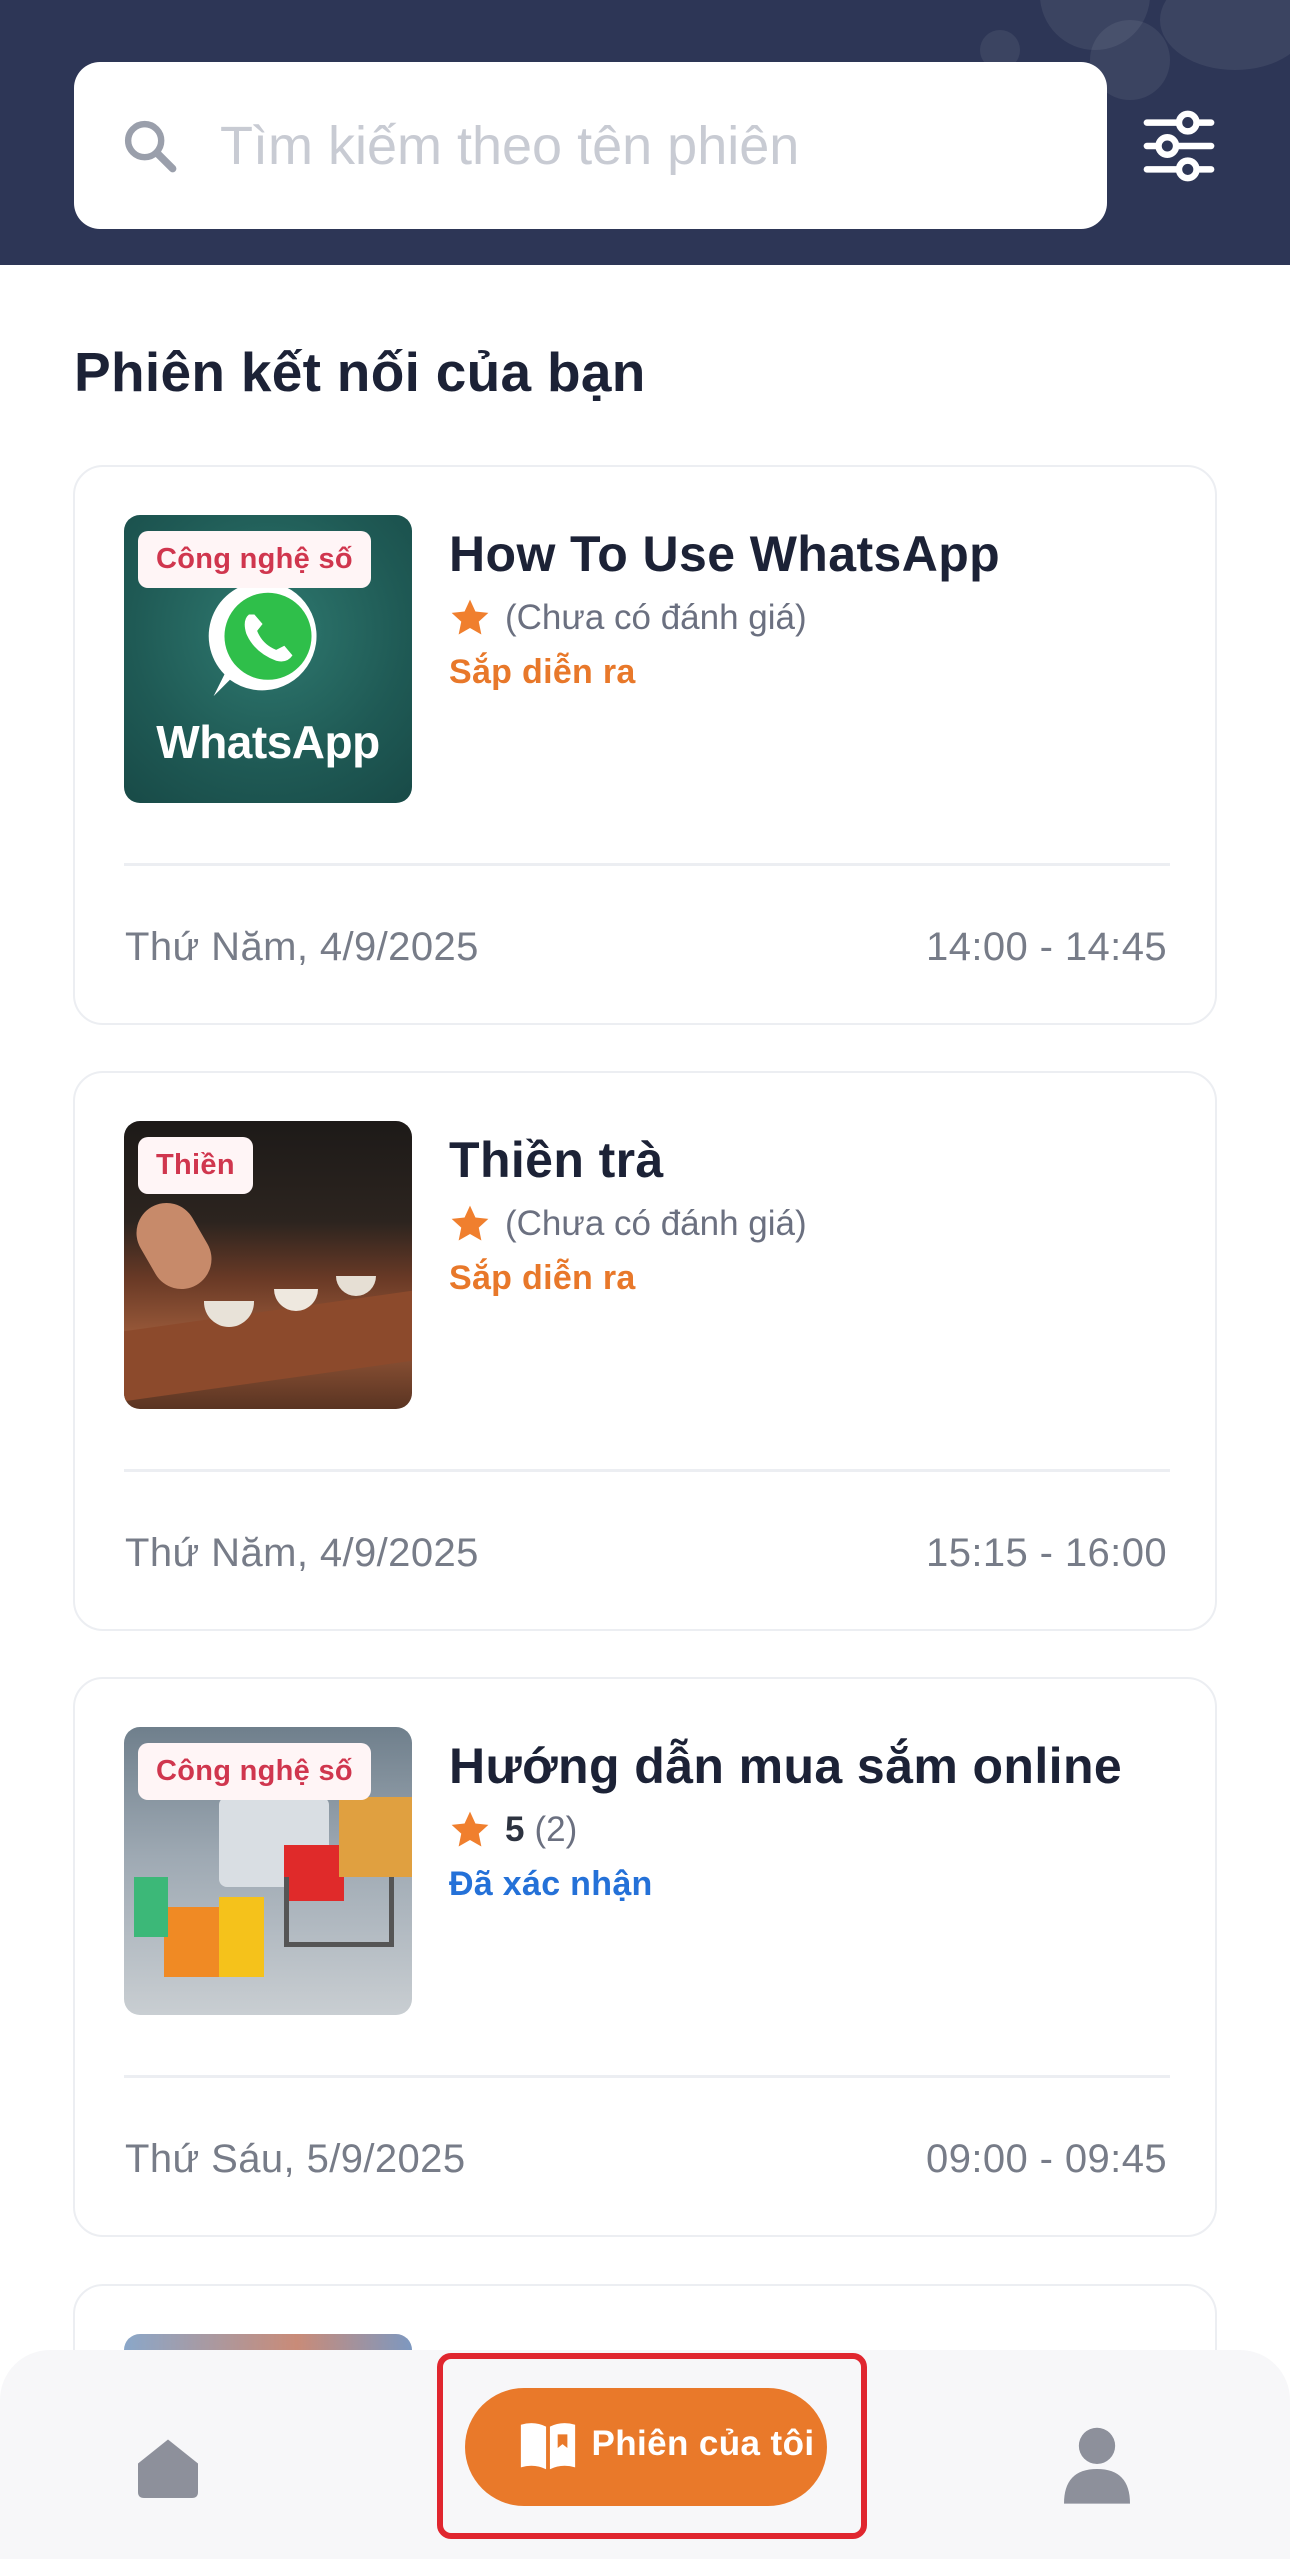 The image size is (1290, 2559). Describe the element at coordinates (1046, 947) in the screenshot. I see `session-time: 14:00 - 14:45` at that location.